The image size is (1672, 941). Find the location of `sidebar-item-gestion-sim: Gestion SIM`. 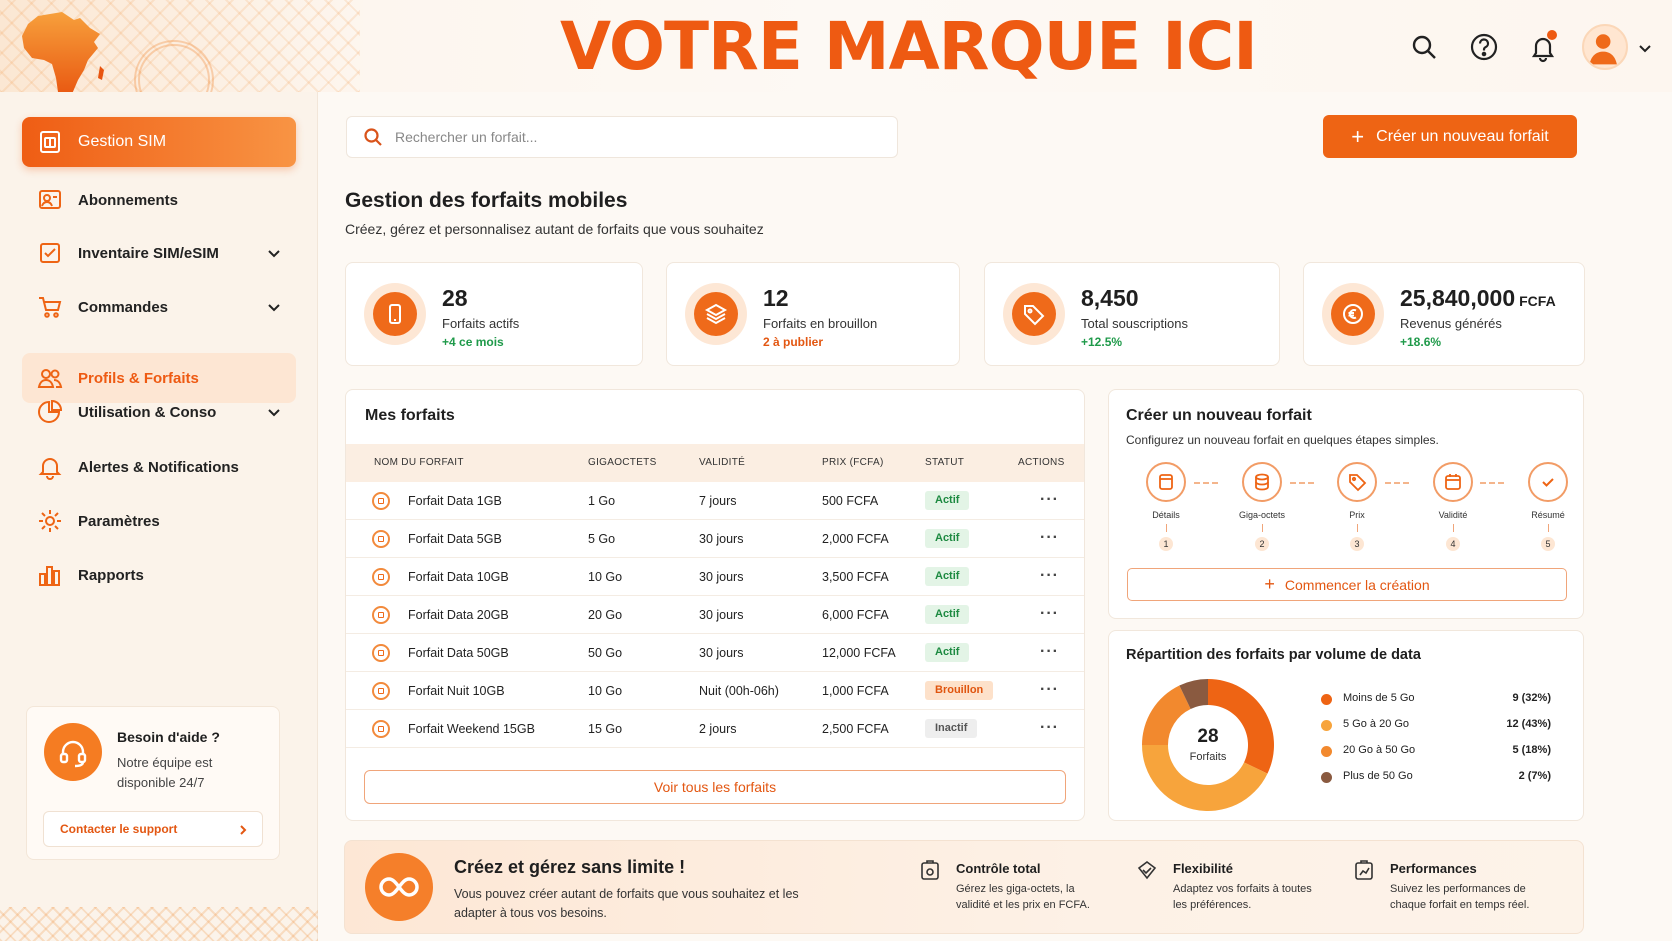

sidebar-item-gestion-sim: Gestion SIM is located at coordinates (159, 142).